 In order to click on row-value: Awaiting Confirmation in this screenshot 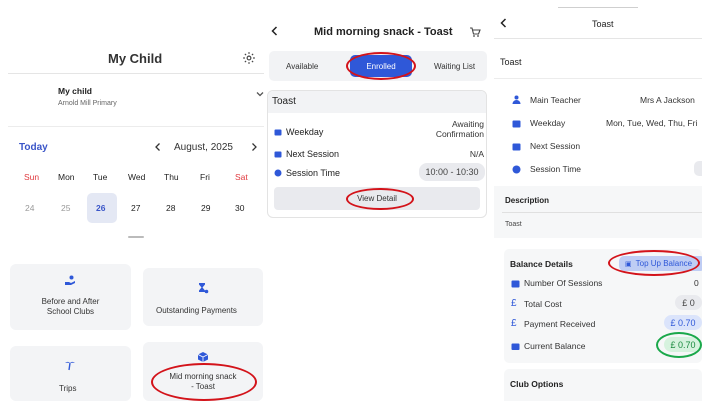, I will do `click(459, 129)`.